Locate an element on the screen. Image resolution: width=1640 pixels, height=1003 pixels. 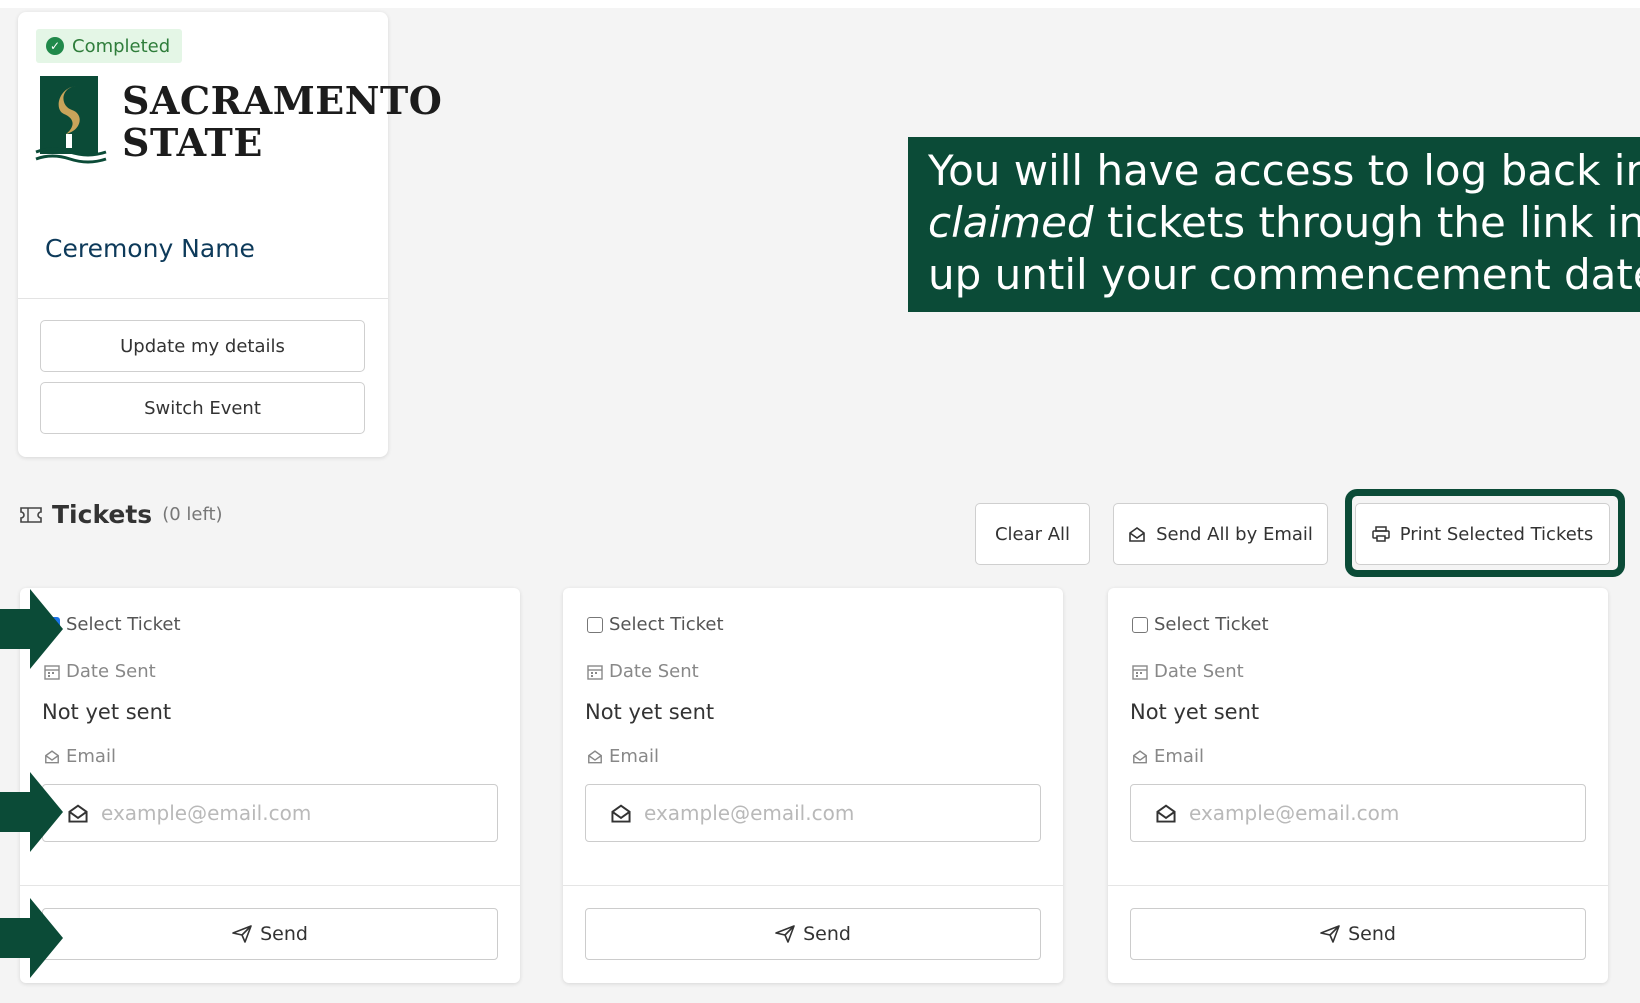
status-badge: ✓ Completed is located at coordinates (109, 46).